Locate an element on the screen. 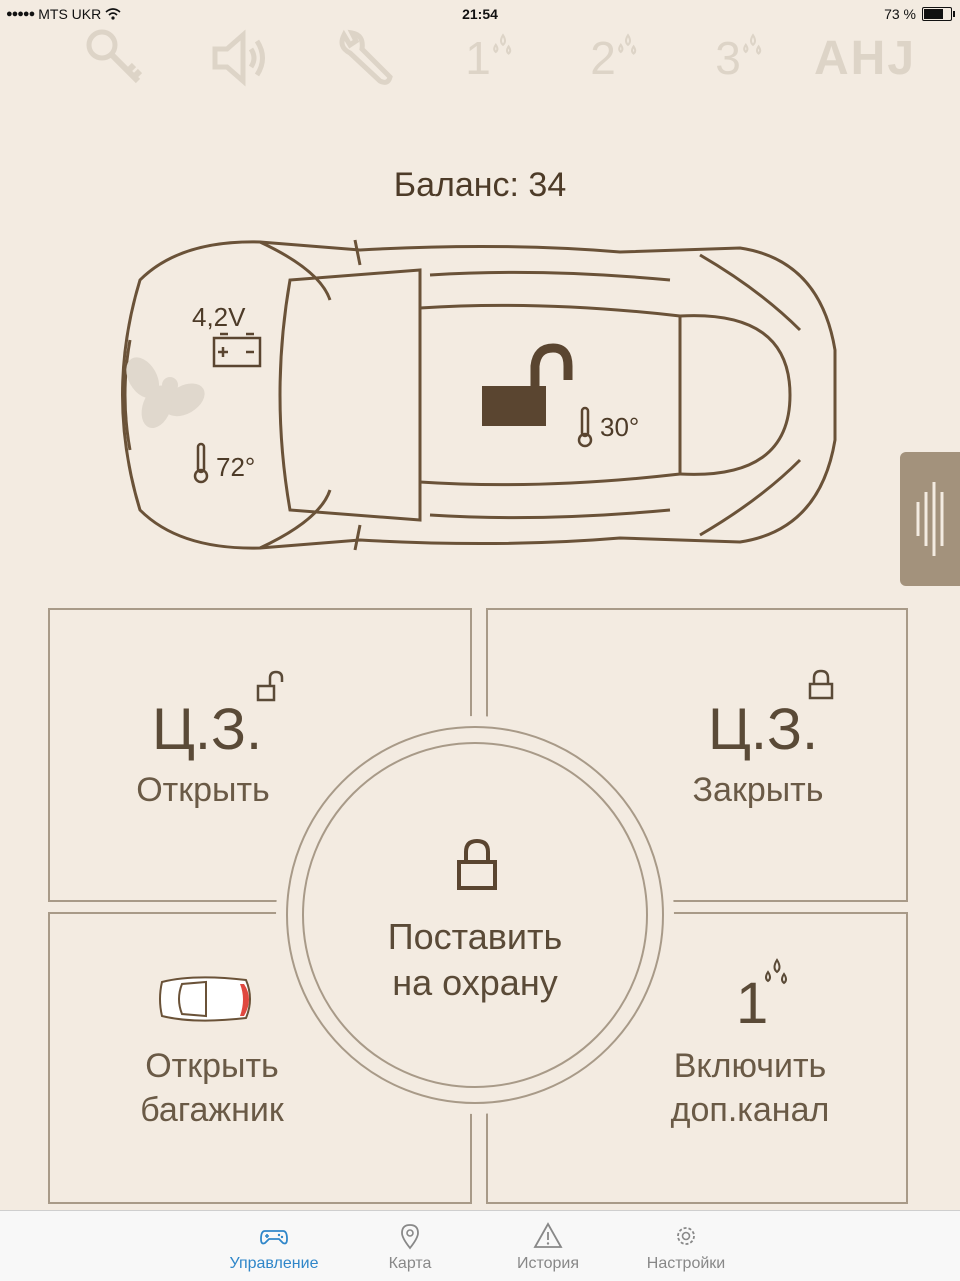 Image resolution: width=960 pixels, height=1281 pixels. key-icon is located at coordinates (114, 56).